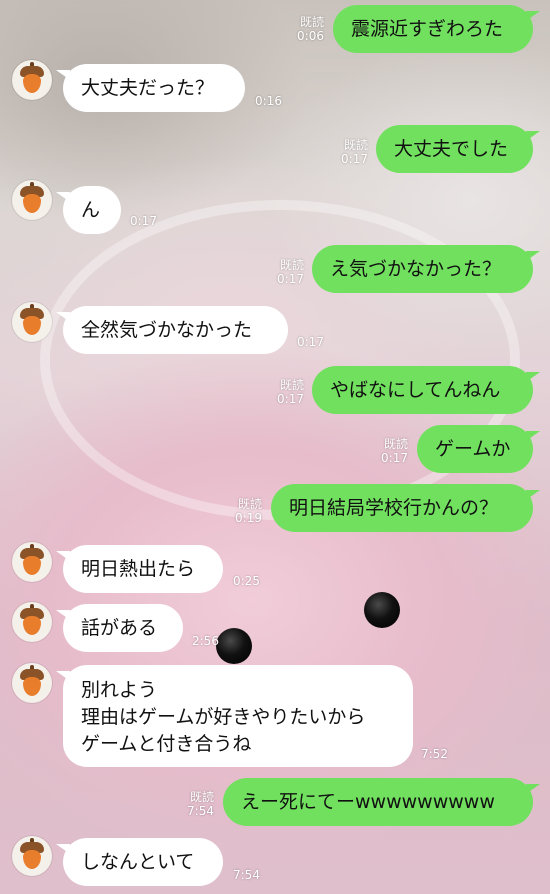 This screenshot has width=550, height=894. I want to click on message-bubble-incoming: 明日熱出たら, so click(139, 569).